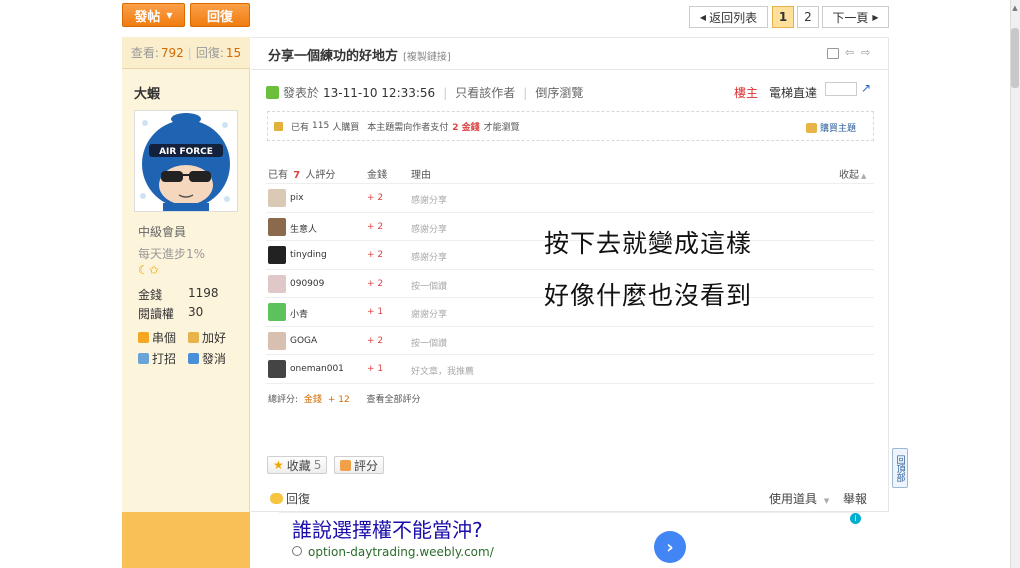 This screenshot has height=568, width=1020. I want to click on coins-icon, so click(811, 127).